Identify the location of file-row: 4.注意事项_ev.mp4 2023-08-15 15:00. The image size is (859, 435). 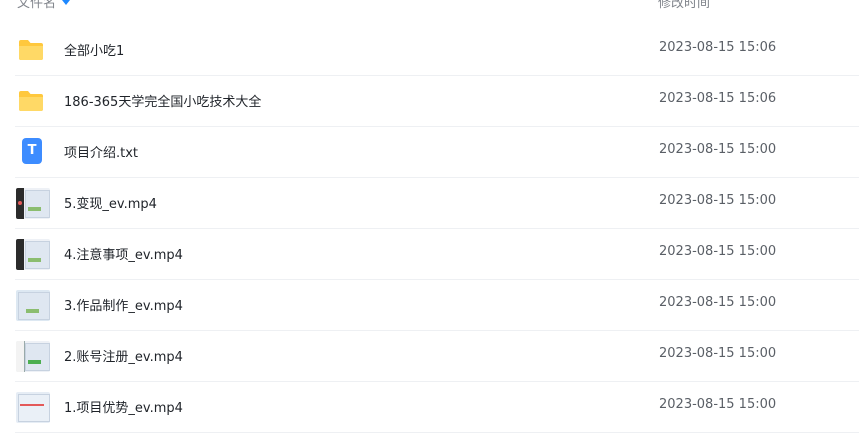
(437, 254).